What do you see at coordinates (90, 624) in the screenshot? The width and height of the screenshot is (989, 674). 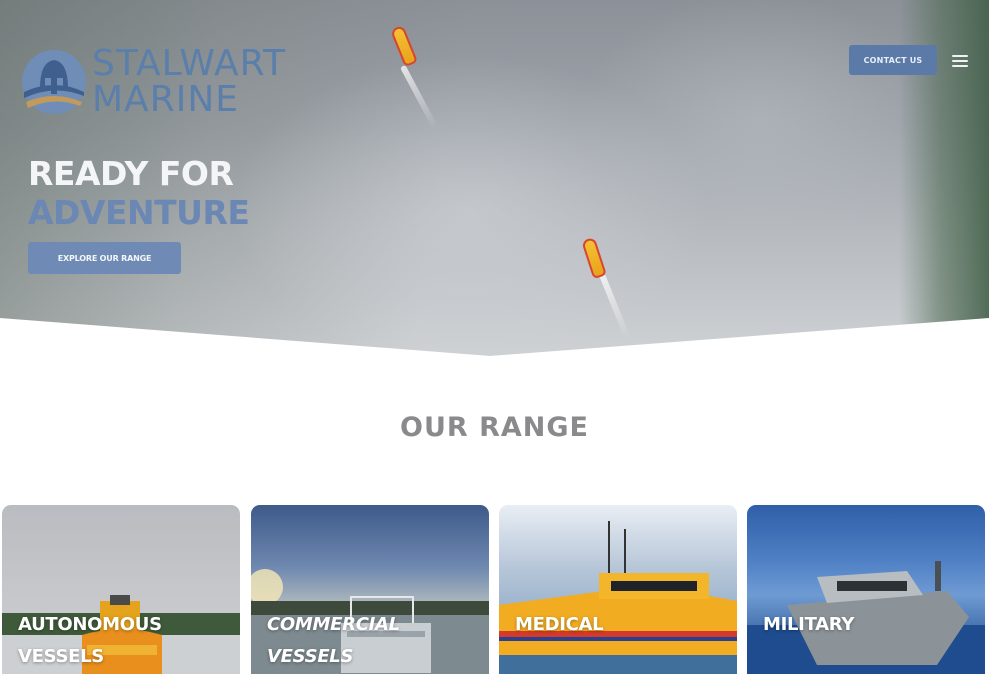 I see `card-label-line-1: AUTONOMOUS` at bounding box center [90, 624].